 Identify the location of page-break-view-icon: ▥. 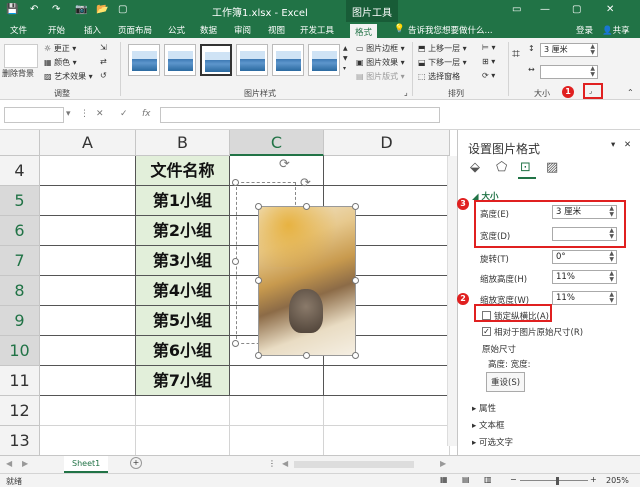
(488, 479).